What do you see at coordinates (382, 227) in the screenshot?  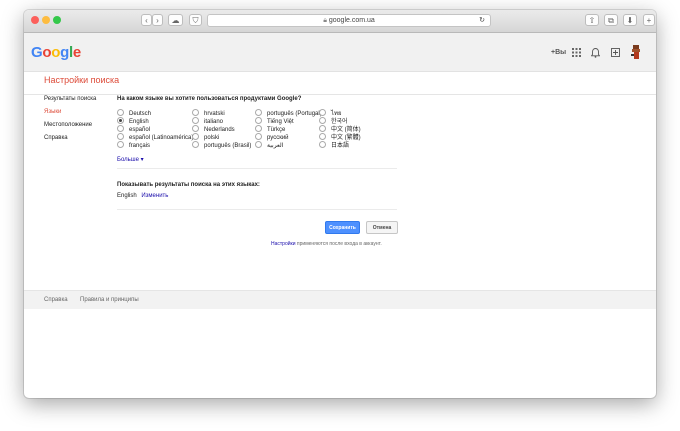 I see `cancel-button: Отмена` at bounding box center [382, 227].